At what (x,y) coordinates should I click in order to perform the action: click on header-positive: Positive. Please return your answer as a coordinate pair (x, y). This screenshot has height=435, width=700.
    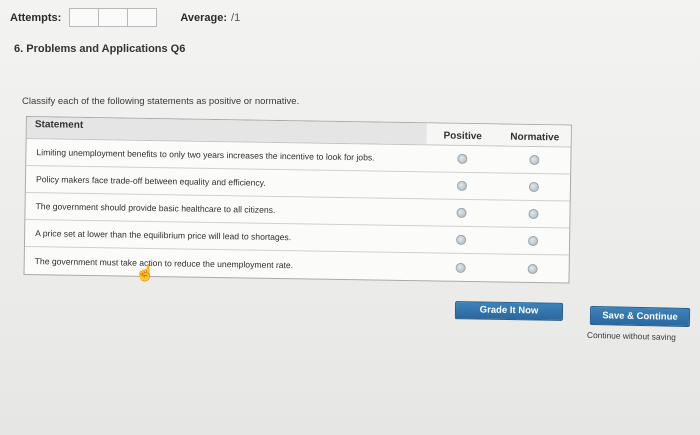
    Looking at the image, I should click on (462, 134).